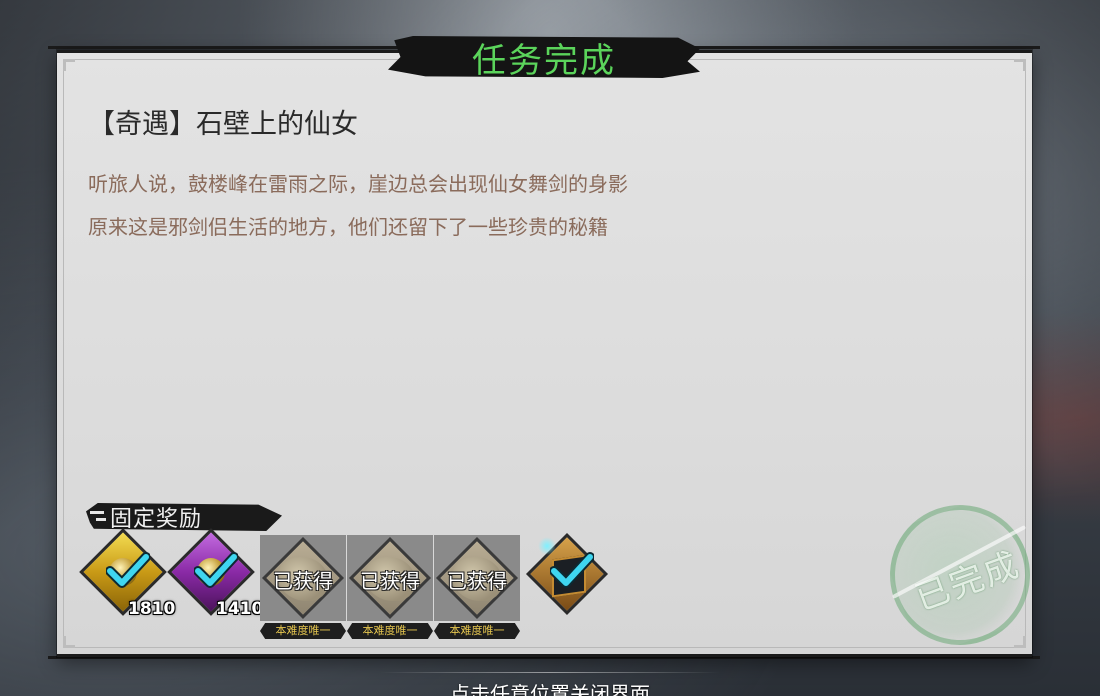  Describe the element at coordinates (550, 672) in the screenshot. I see `hint-divider` at that location.